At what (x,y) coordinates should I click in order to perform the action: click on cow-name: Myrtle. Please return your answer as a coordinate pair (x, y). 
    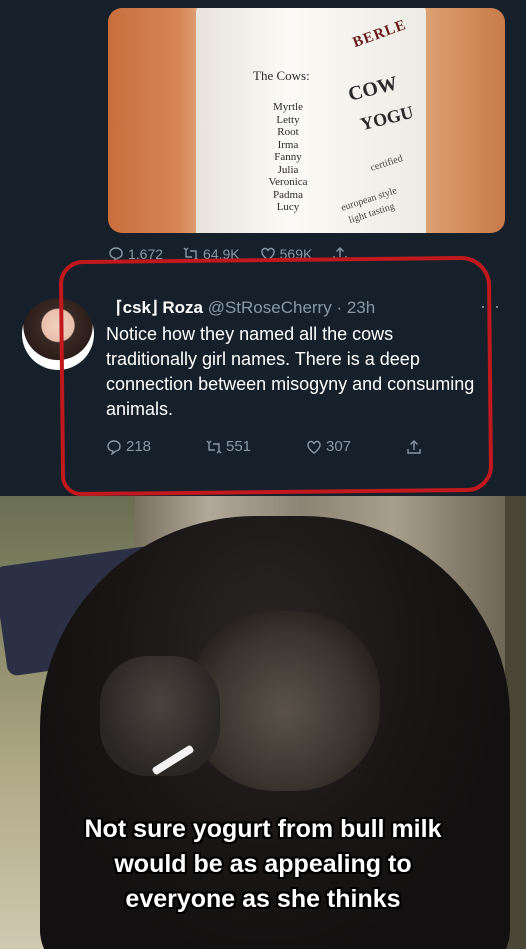
    Looking at the image, I should click on (288, 107).